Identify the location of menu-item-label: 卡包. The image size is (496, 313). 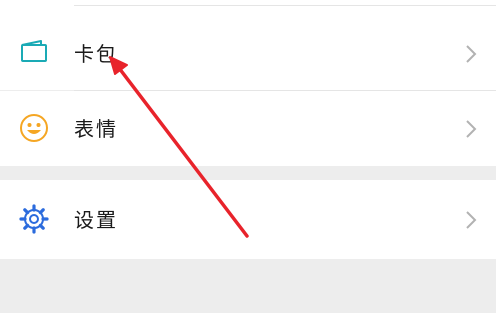
(96, 54).